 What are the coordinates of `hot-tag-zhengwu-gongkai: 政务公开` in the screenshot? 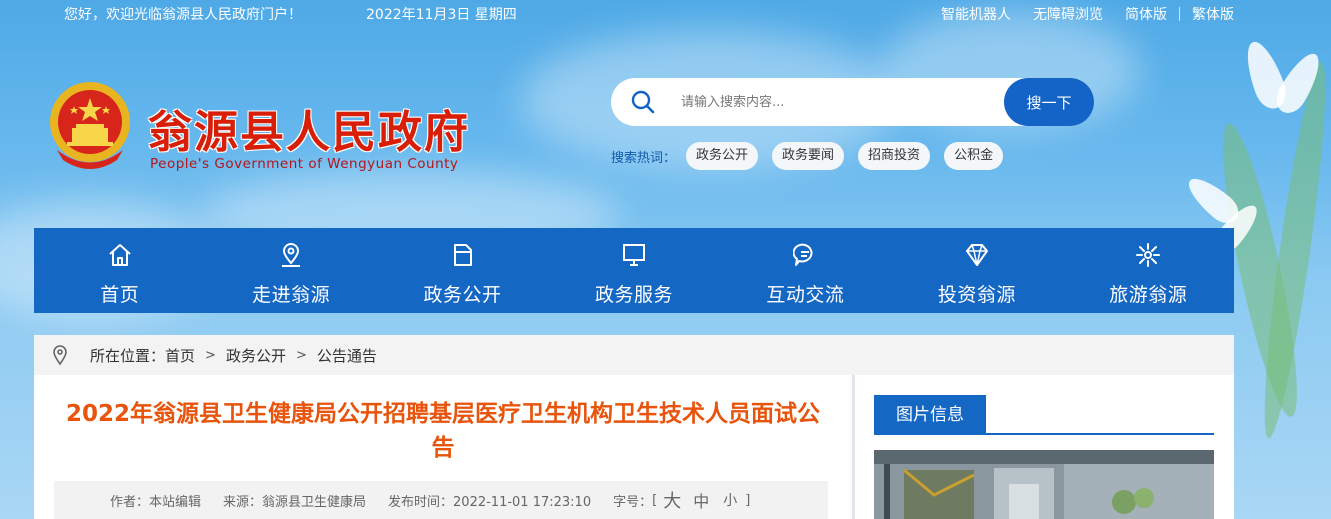 It's located at (722, 156).